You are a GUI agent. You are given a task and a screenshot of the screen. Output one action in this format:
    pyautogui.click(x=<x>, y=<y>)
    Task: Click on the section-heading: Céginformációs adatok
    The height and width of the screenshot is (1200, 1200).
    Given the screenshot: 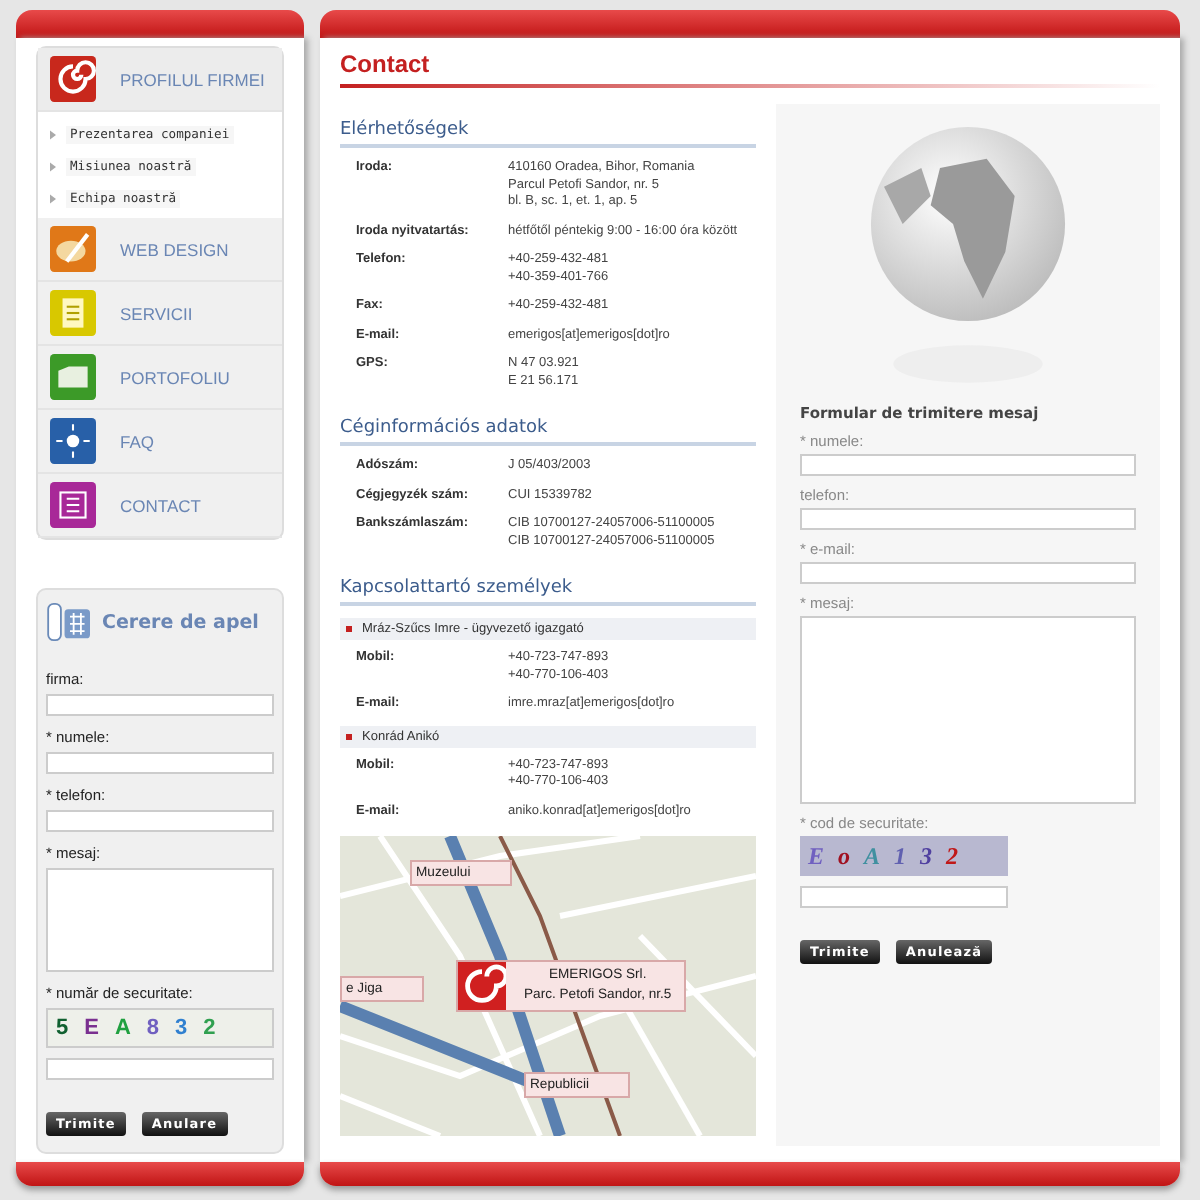 What is the action you would take?
    pyautogui.click(x=548, y=428)
    